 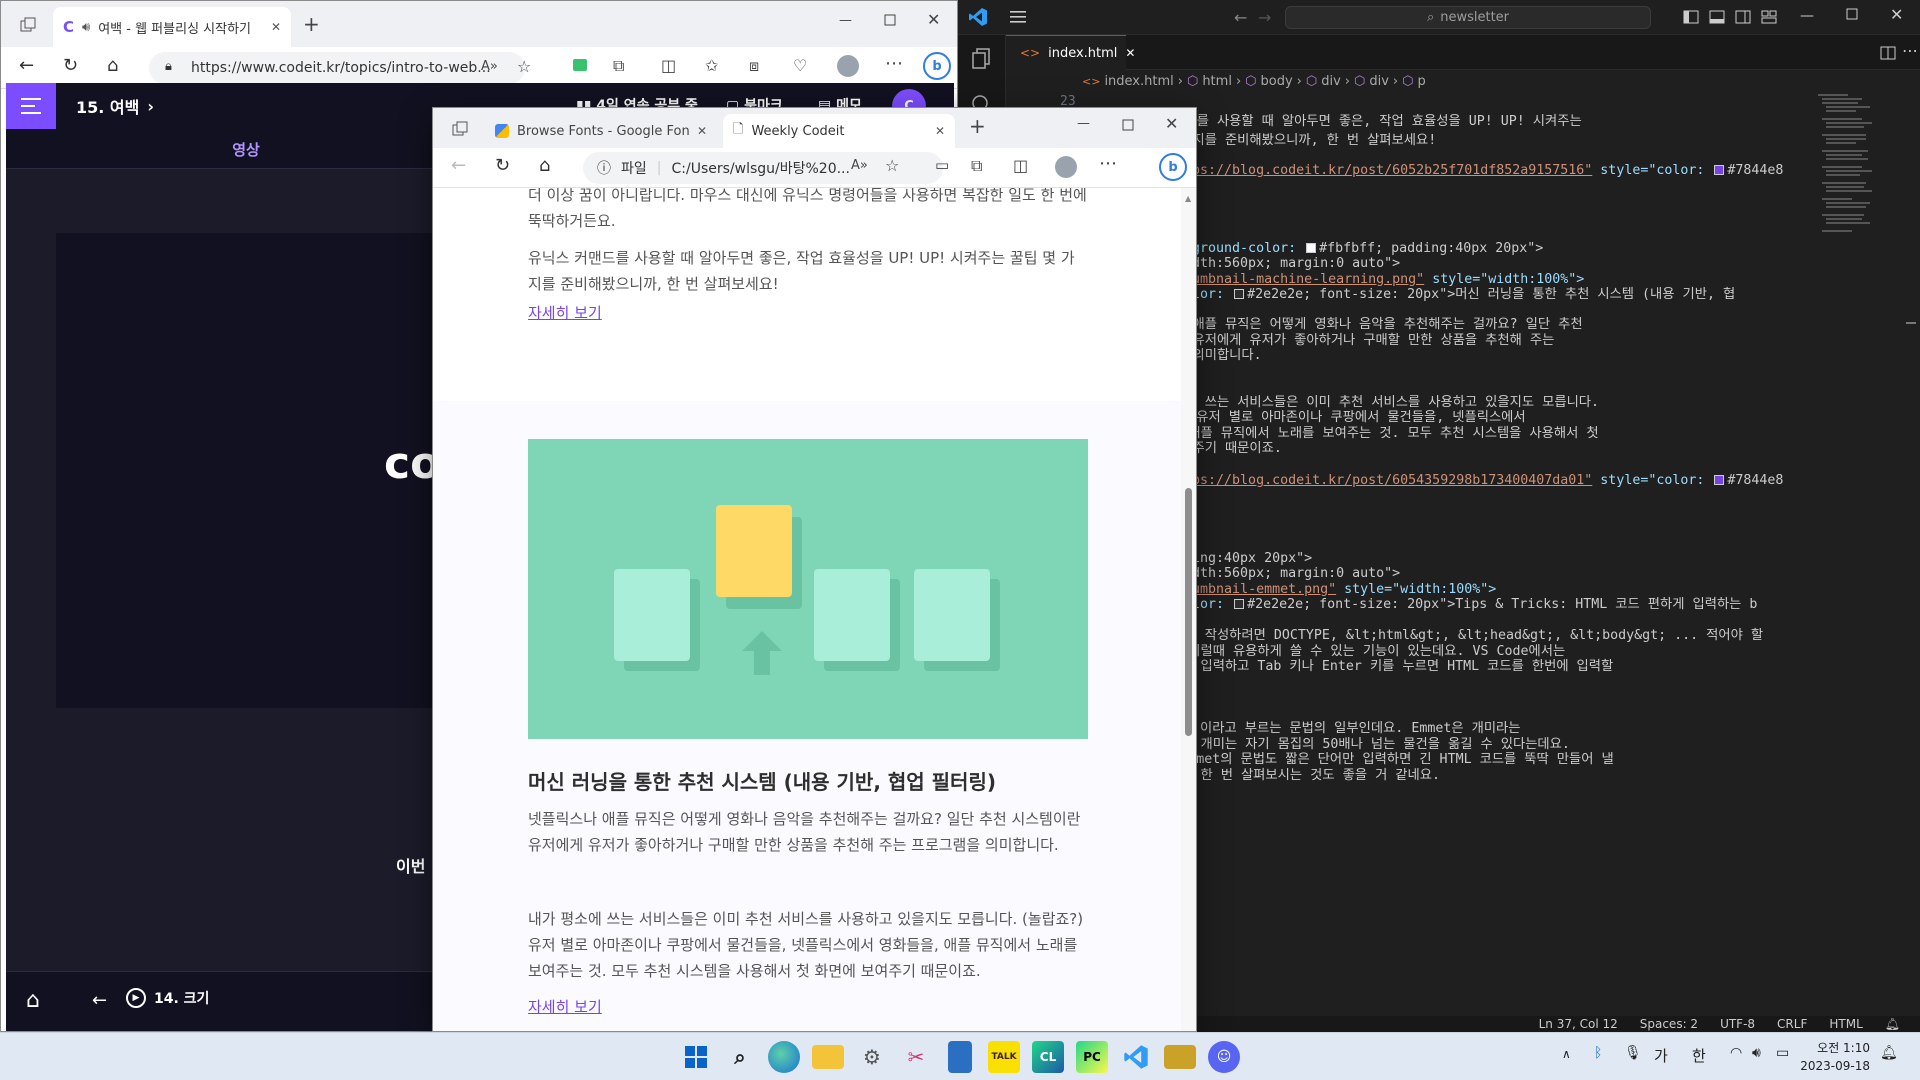 What do you see at coordinates (1792, 1024) in the screenshot?
I see `line-ending: CRLF` at bounding box center [1792, 1024].